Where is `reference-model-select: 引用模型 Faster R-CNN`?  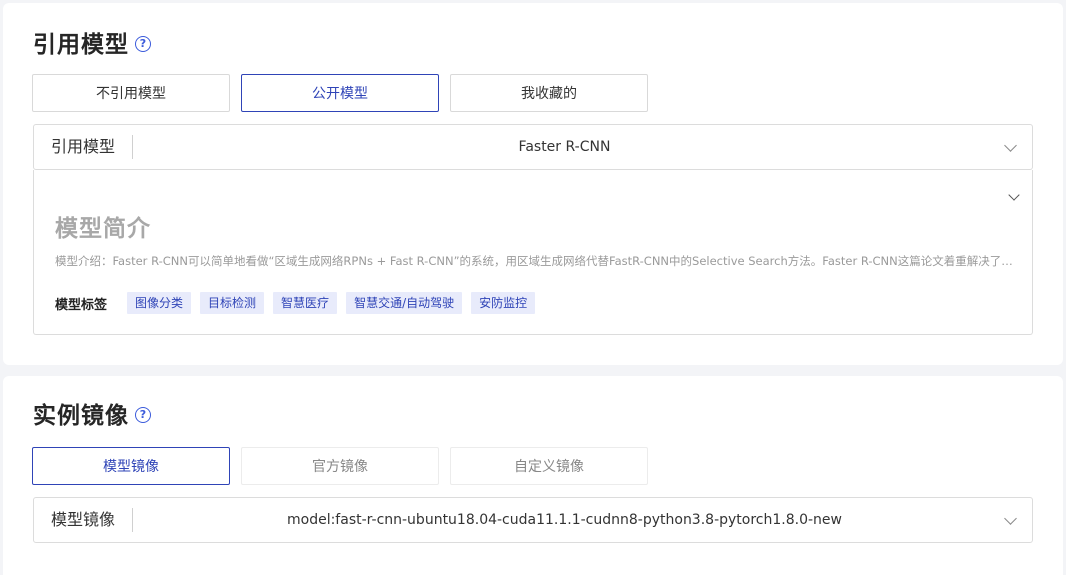 reference-model-select: 引用模型 Faster R-CNN is located at coordinates (533, 147).